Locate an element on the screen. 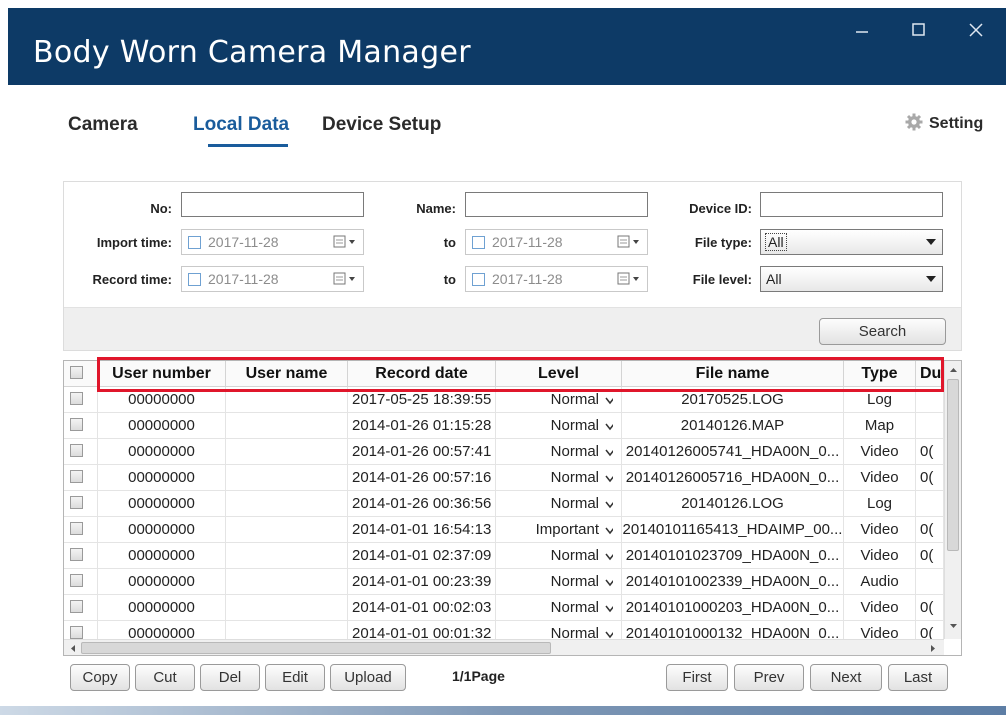 This screenshot has height=715, width=1006. scroll-left-icon is located at coordinates (73, 648).